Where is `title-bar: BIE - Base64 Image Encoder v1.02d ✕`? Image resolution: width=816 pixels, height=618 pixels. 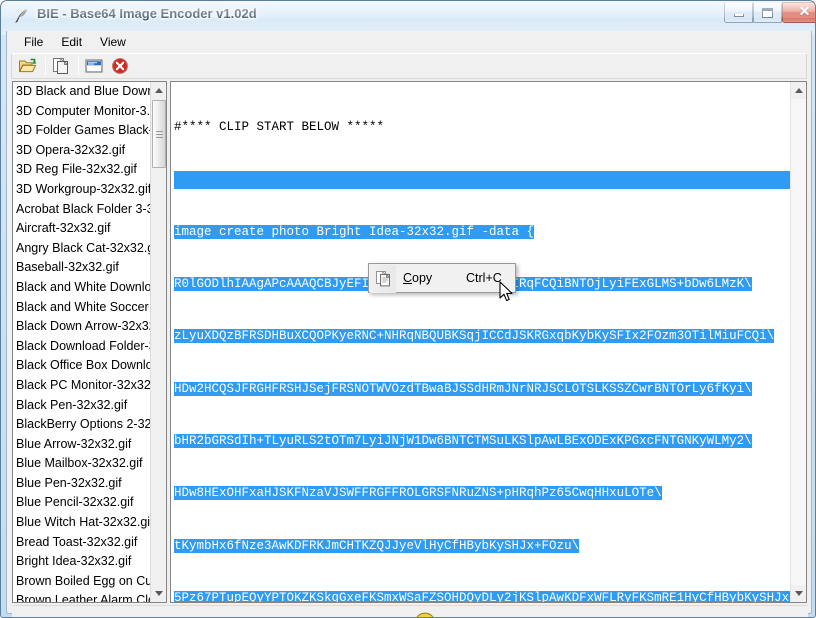
title-bar: BIE - Base64 Image Encoder v1.02d ✕ is located at coordinates (408, 16).